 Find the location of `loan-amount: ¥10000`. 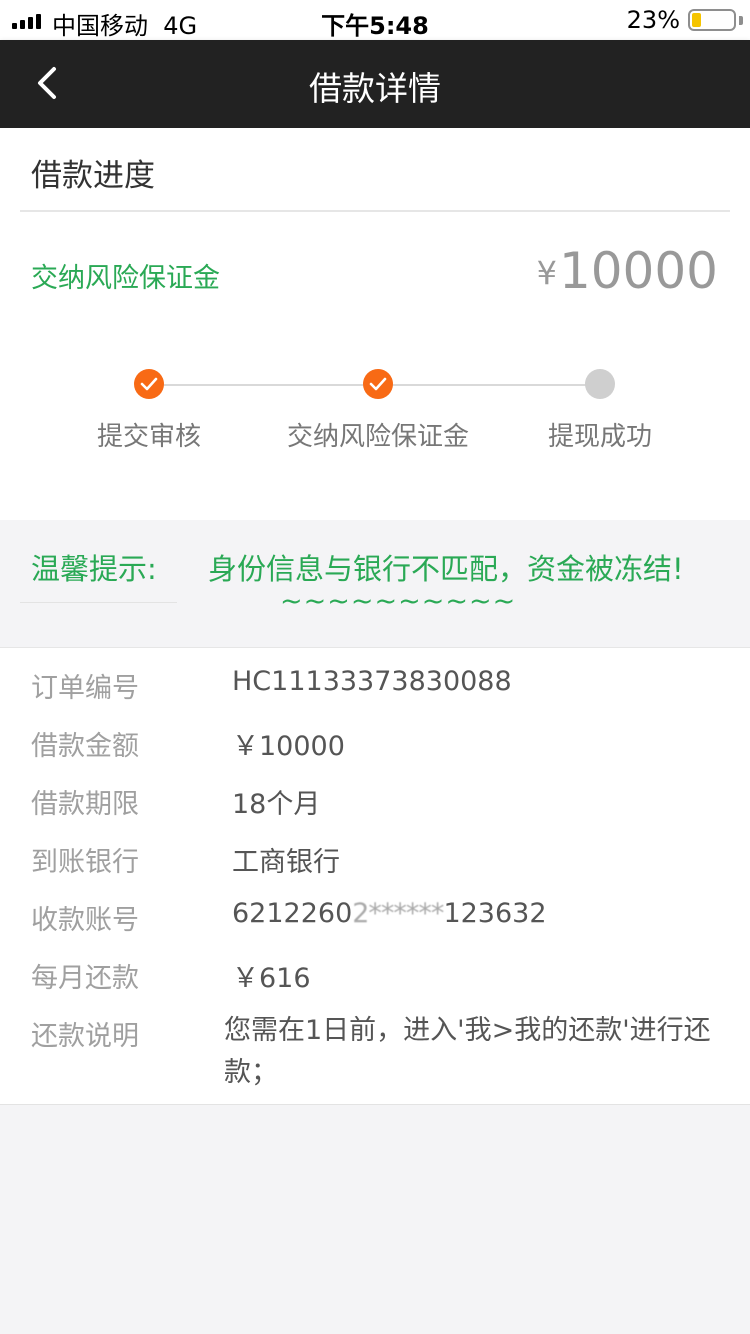

loan-amount: ¥10000 is located at coordinates (627, 271).